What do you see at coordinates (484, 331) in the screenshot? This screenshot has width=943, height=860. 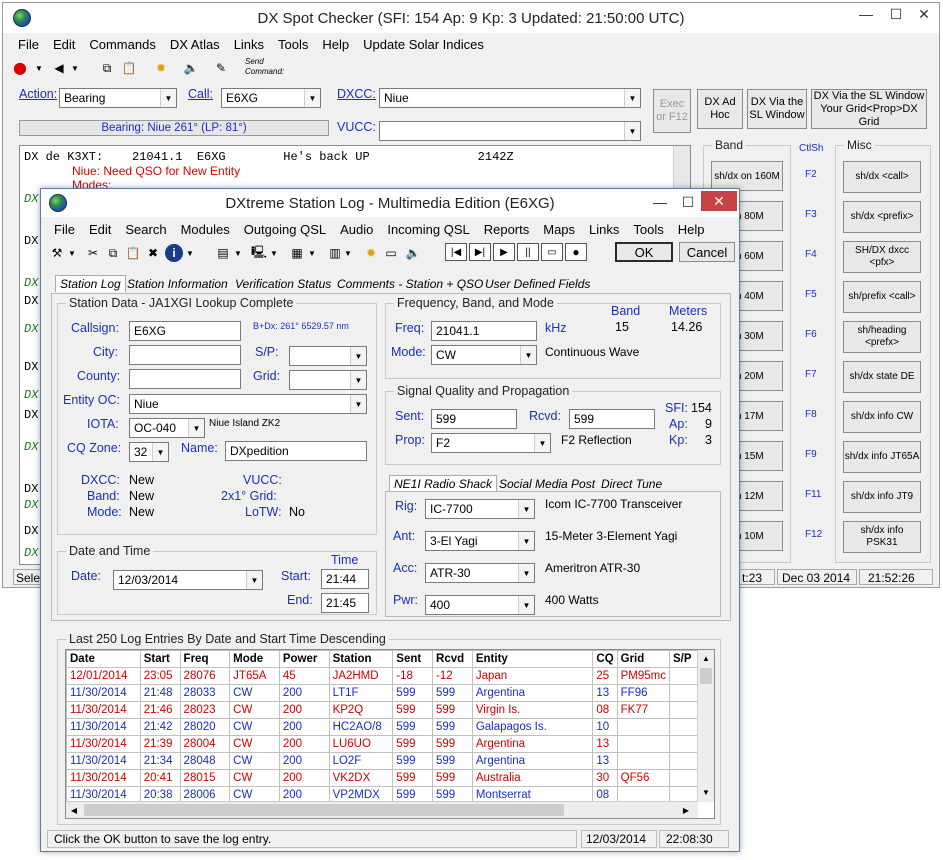 I see `freq-input: 21041.1` at bounding box center [484, 331].